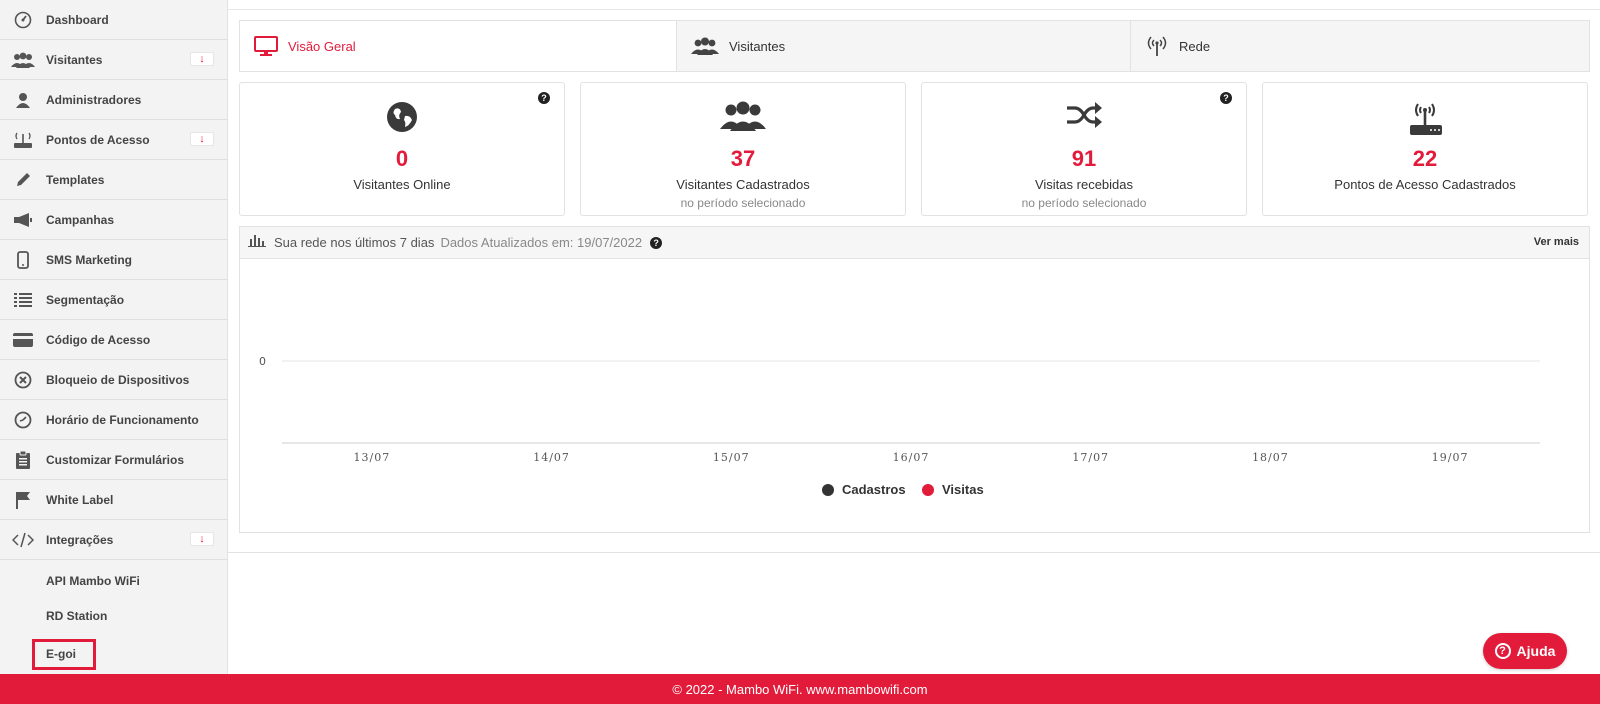  Describe the element at coordinates (402, 158) in the screenshot. I see `card-value: 0` at that location.